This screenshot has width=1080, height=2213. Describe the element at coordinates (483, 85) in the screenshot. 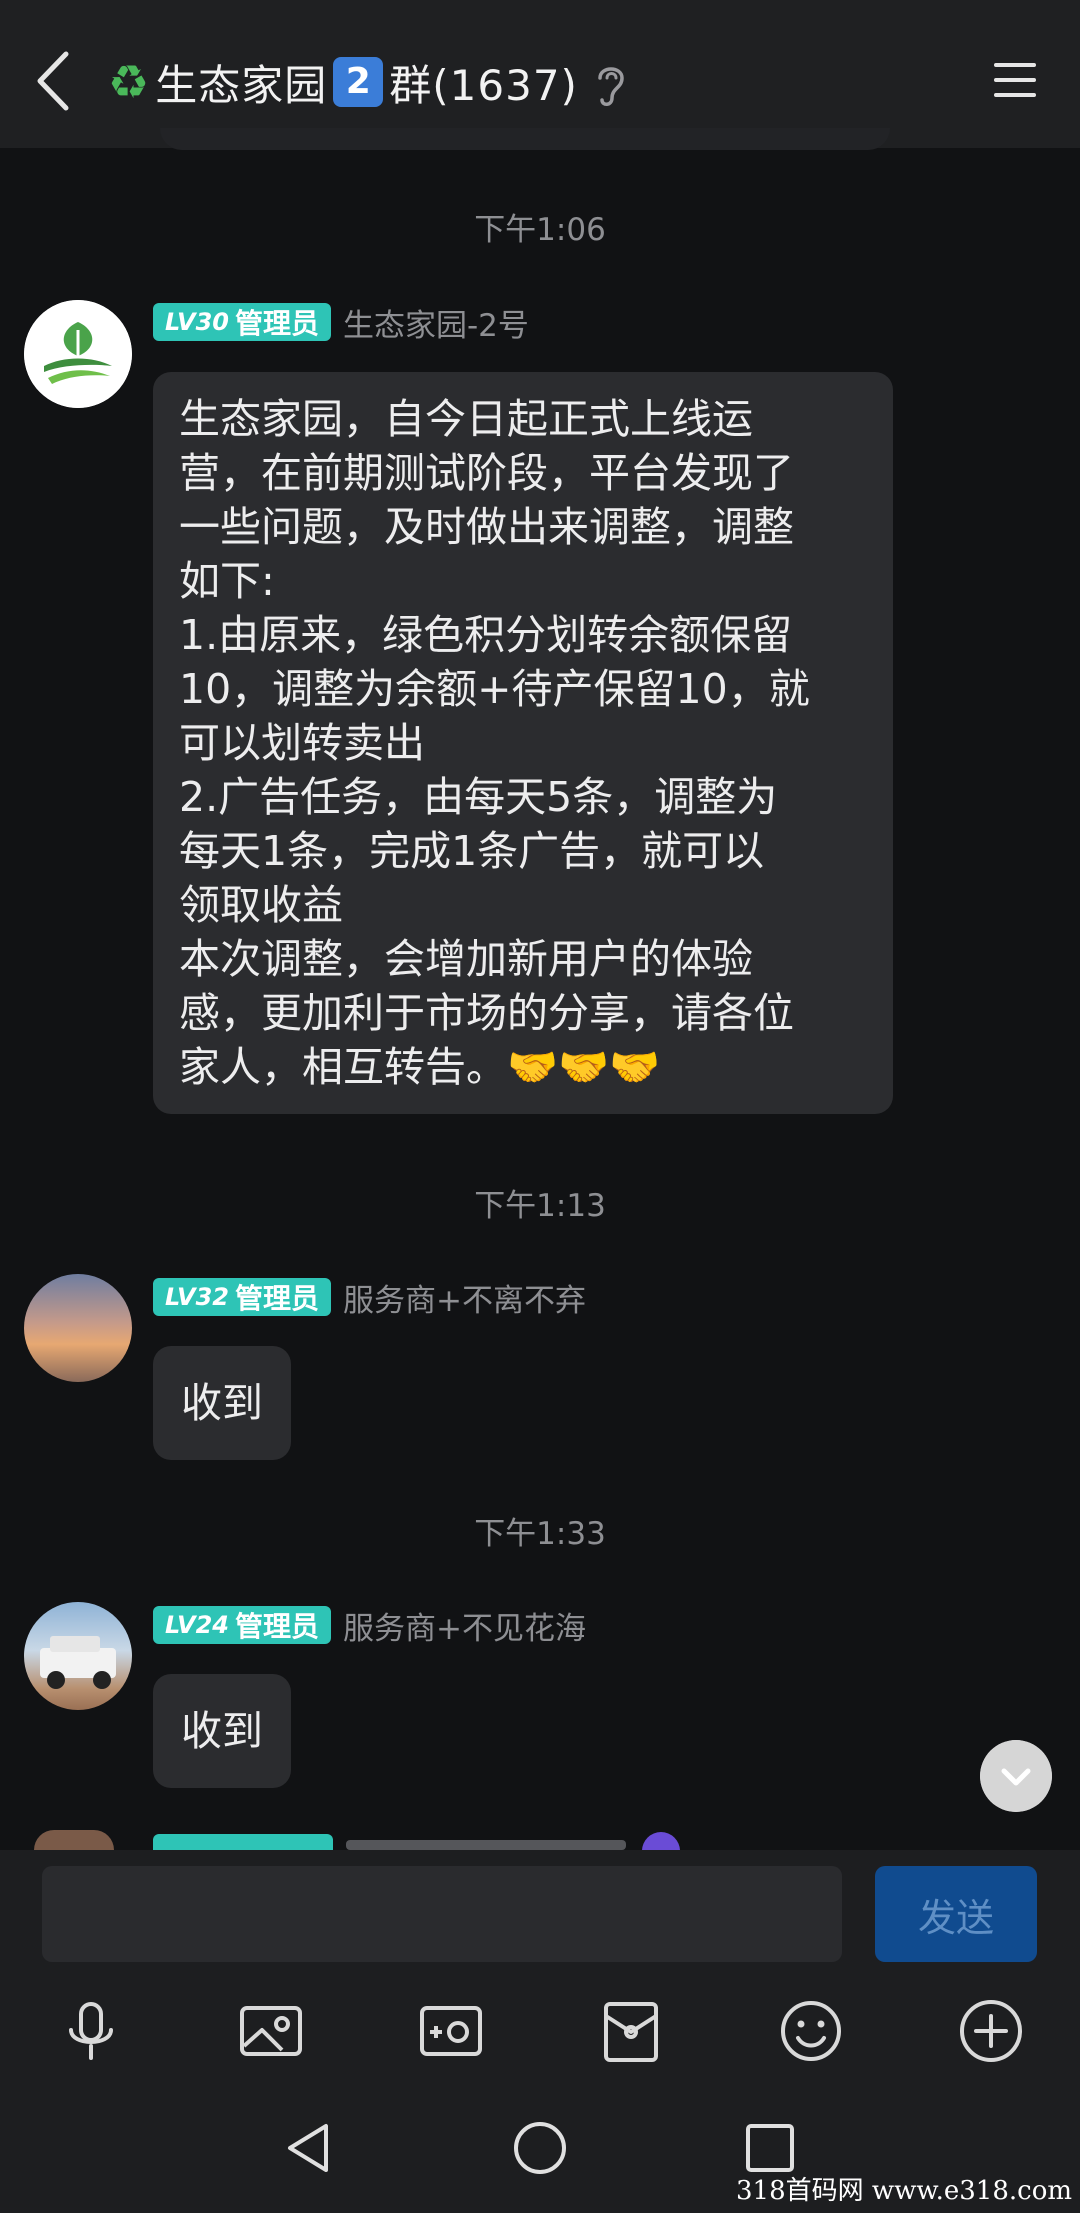

I see `group-member-count: 群(1637)` at that location.